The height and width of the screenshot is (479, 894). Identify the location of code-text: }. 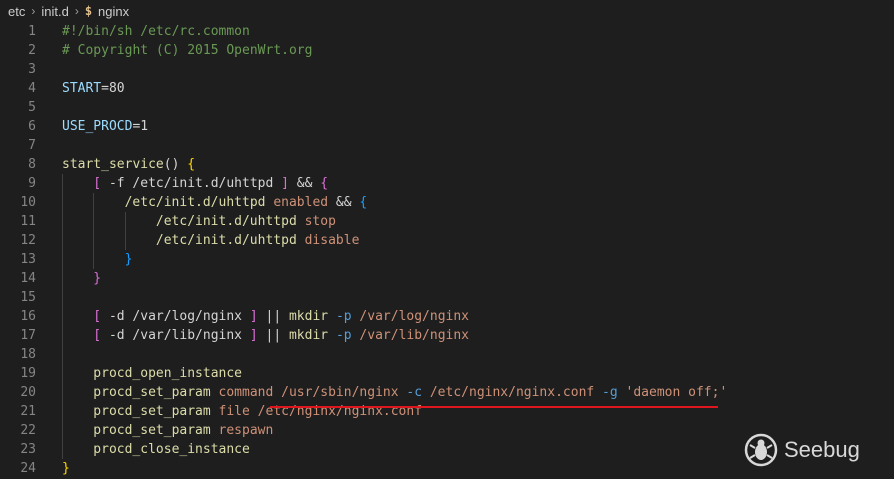
(66, 468).